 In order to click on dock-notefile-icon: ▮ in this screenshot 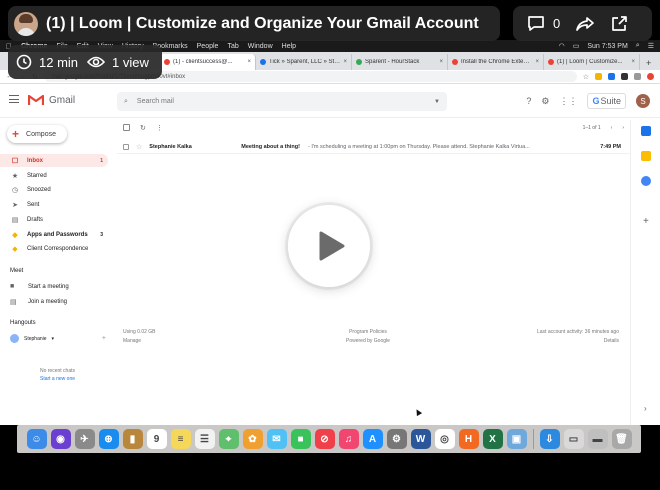, I will do `click(132, 439)`.